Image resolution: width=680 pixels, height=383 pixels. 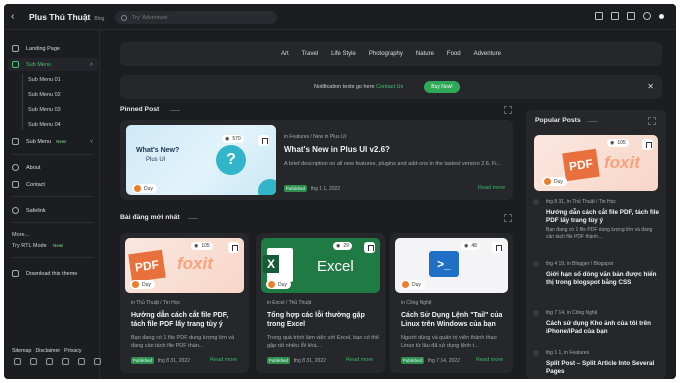 What do you see at coordinates (44, 95) in the screenshot?
I see `sidebar-subitem-02: Sub Menu 02` at bounding box center [44, 95].